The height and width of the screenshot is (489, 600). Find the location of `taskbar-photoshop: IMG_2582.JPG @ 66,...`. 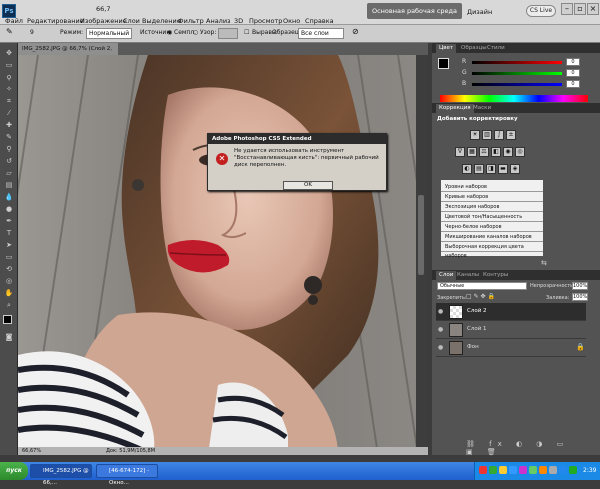

taskbar-photoshop: IMG_2582.JPG @ 66,... is located at coordinates (61, 475).